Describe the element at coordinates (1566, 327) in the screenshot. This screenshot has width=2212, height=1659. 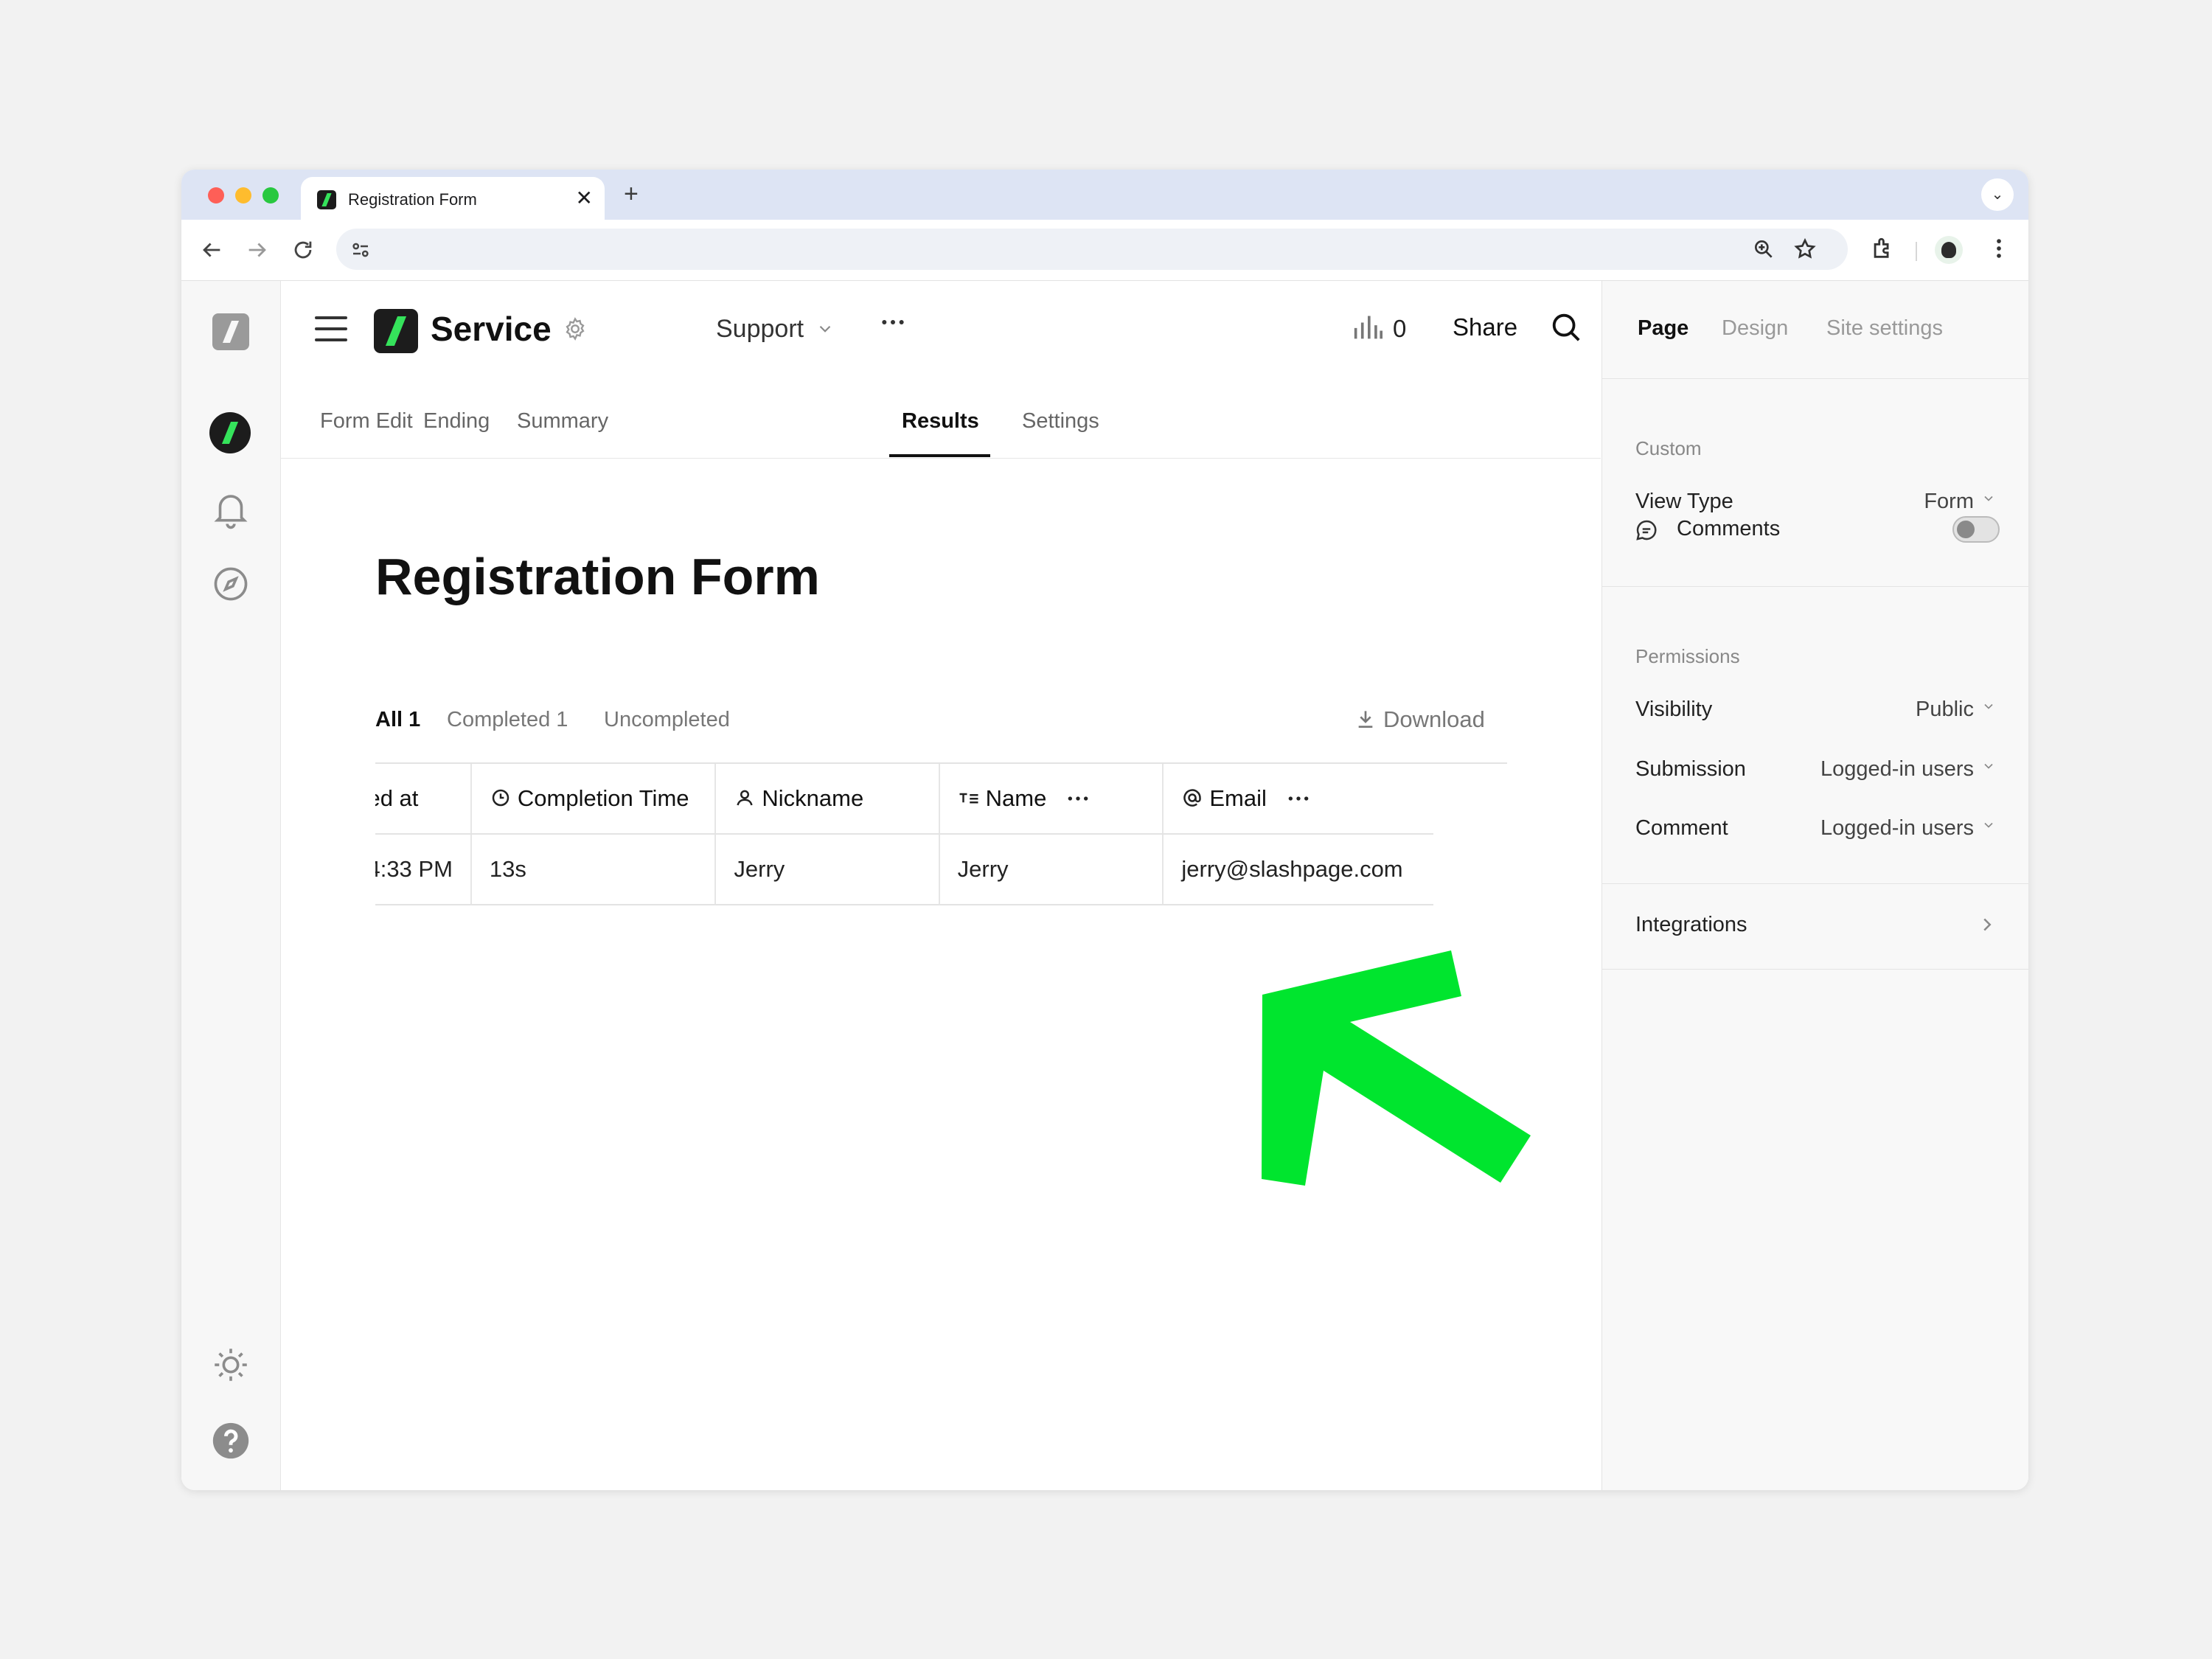
I see `search-icon` at that location.